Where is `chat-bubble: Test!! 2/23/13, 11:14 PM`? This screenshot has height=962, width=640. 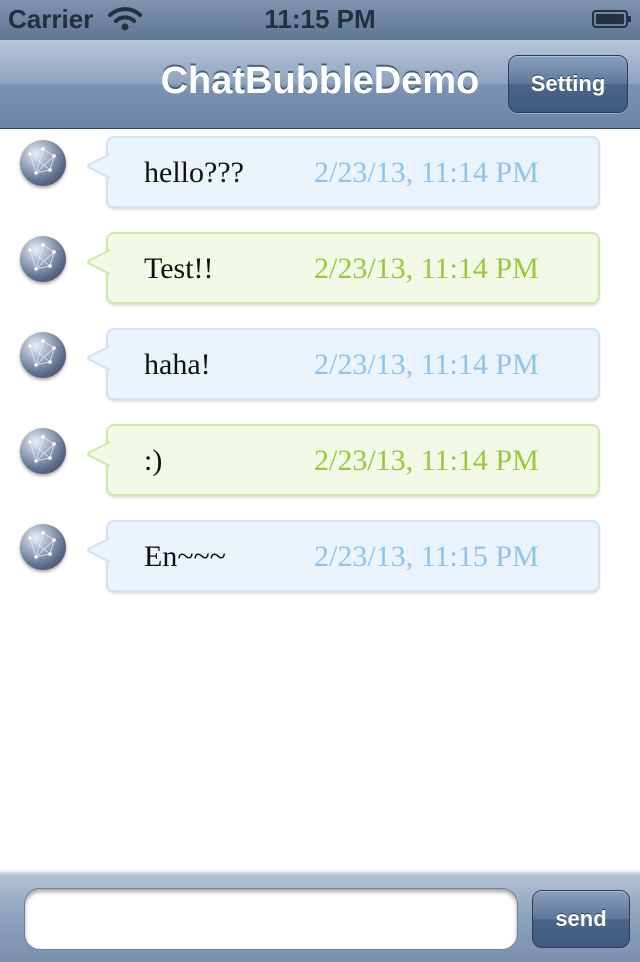 chat-bubble: Test!! 2/23/13, 11:14 PM is located at coordinates (343, 268).